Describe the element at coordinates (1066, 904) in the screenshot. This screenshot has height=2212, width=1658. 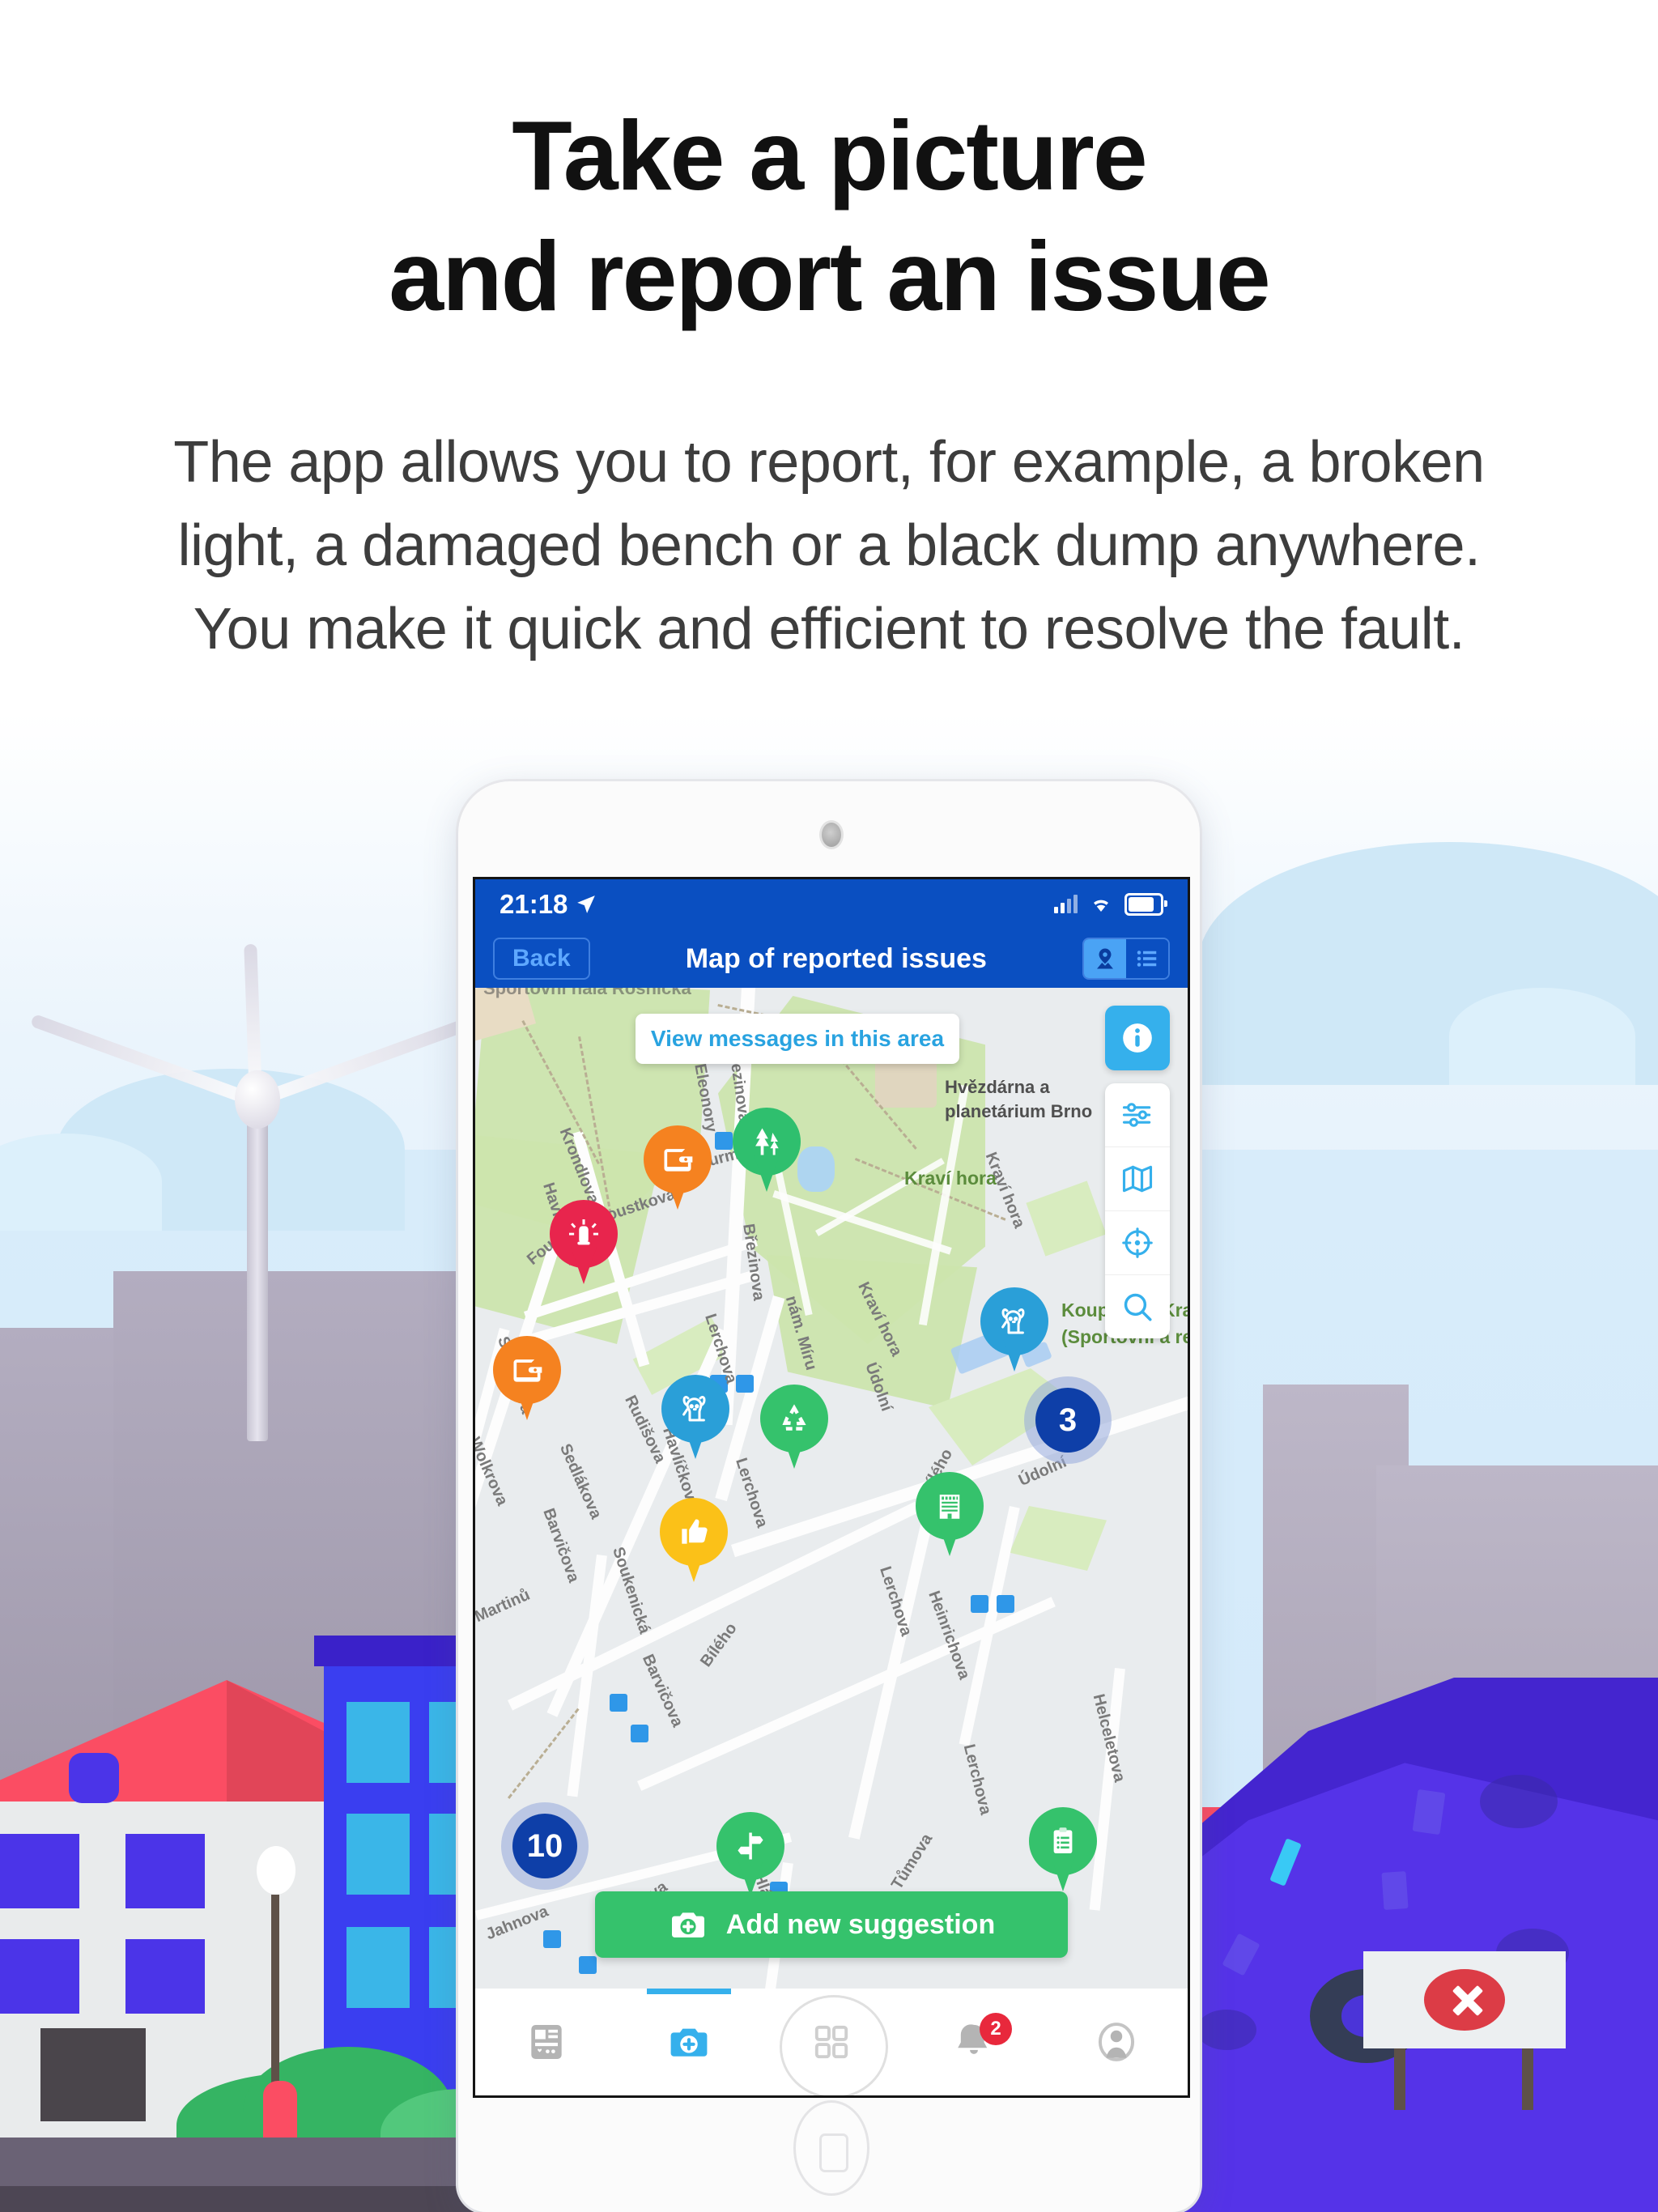
I see `cellular-bars-icon` at that location.